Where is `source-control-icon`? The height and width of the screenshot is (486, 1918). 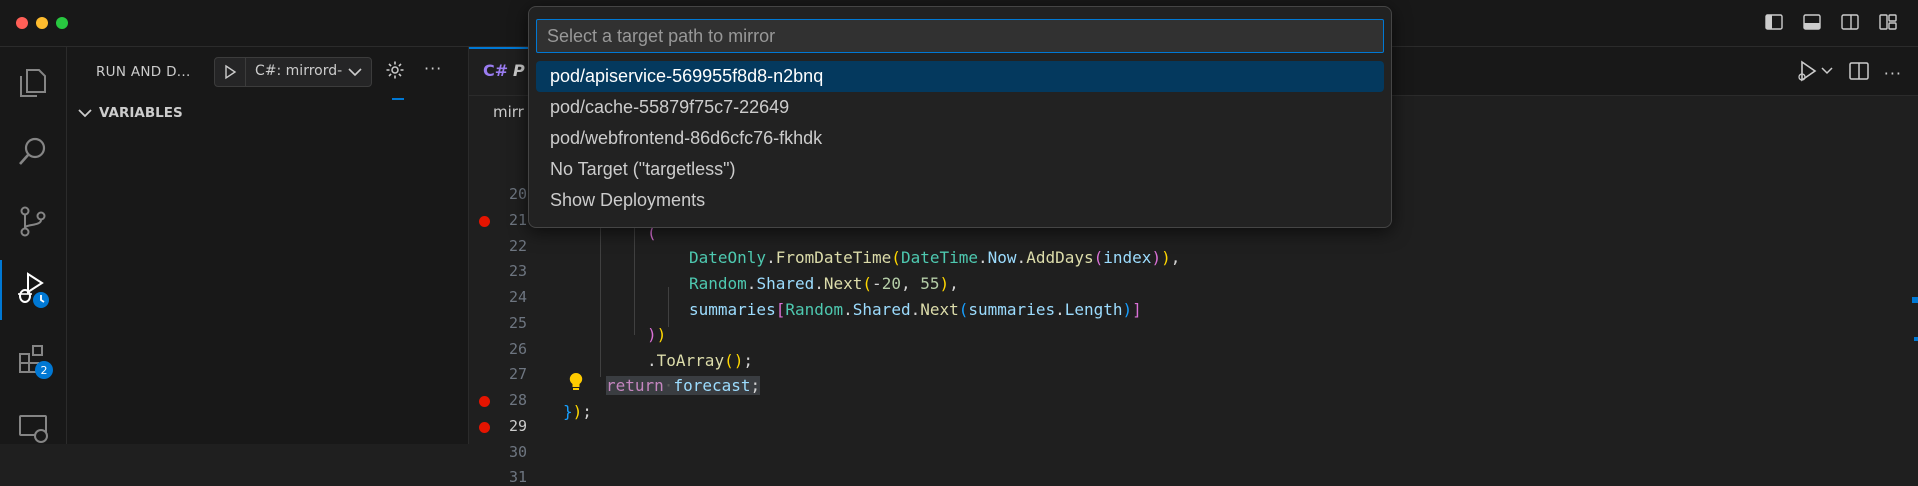 source-control-icon is located at coordinates (33, 221).